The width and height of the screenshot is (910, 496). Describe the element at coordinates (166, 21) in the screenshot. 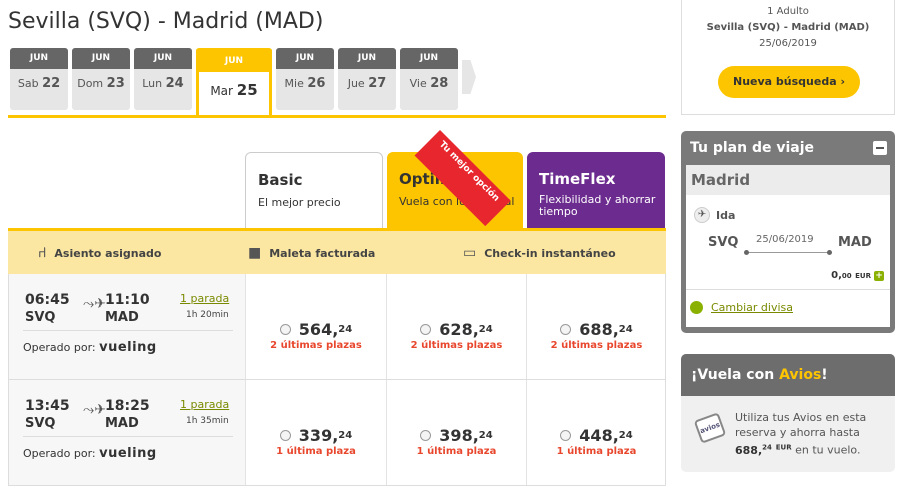

I see `page-title: Sevilla (SVQ) - Madrid (MAD)` at that location.